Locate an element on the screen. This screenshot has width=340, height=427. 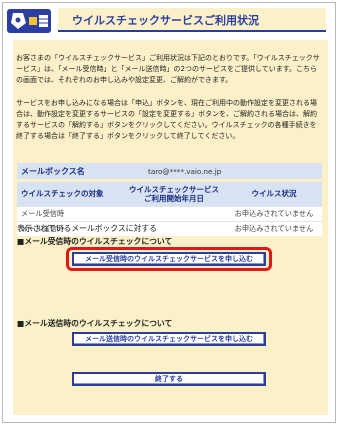
mailbox-row: メールボックス名 taro@****.vaio.ne.jp is located at coordinates (169, 171).